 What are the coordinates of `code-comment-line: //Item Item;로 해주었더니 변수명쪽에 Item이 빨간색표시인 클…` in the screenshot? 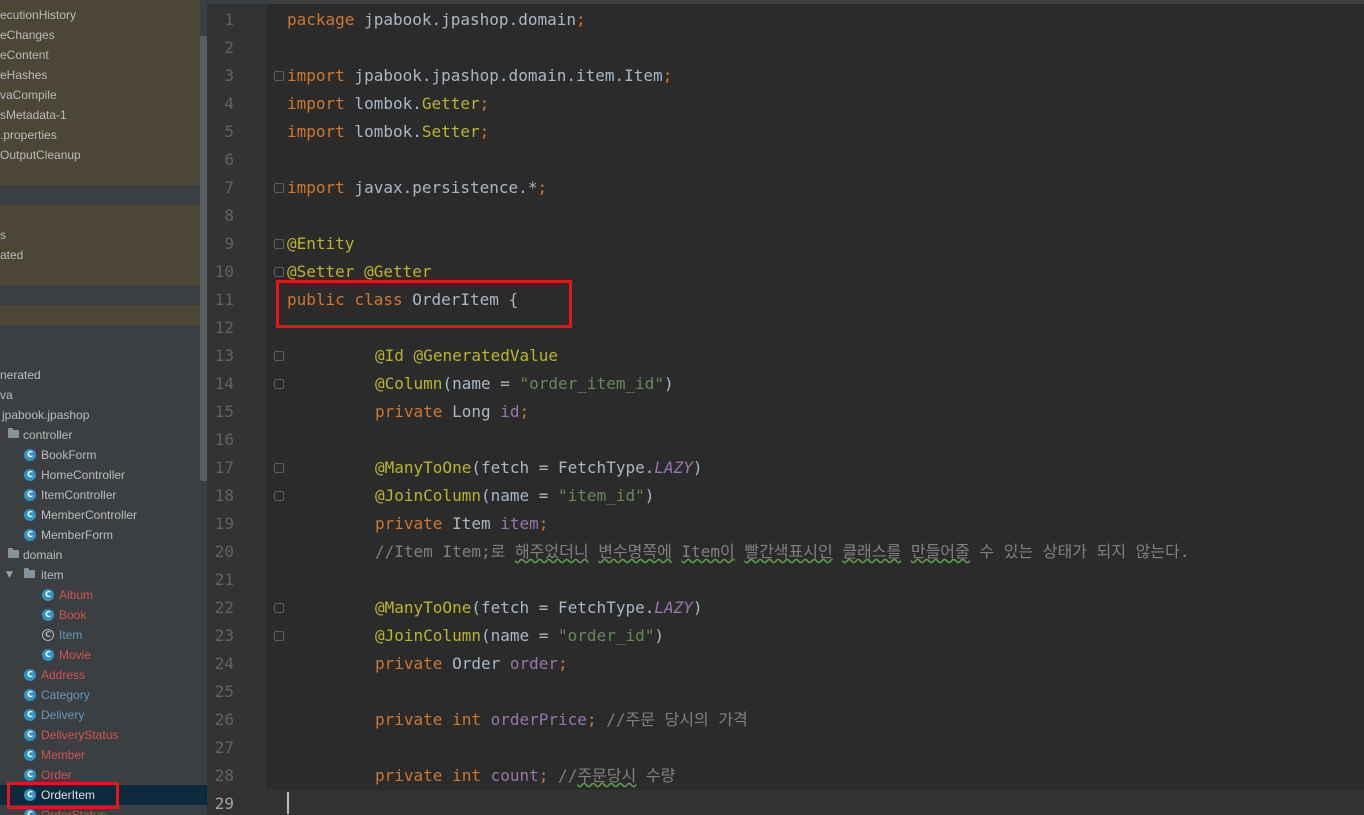 It's located at (782, 551).